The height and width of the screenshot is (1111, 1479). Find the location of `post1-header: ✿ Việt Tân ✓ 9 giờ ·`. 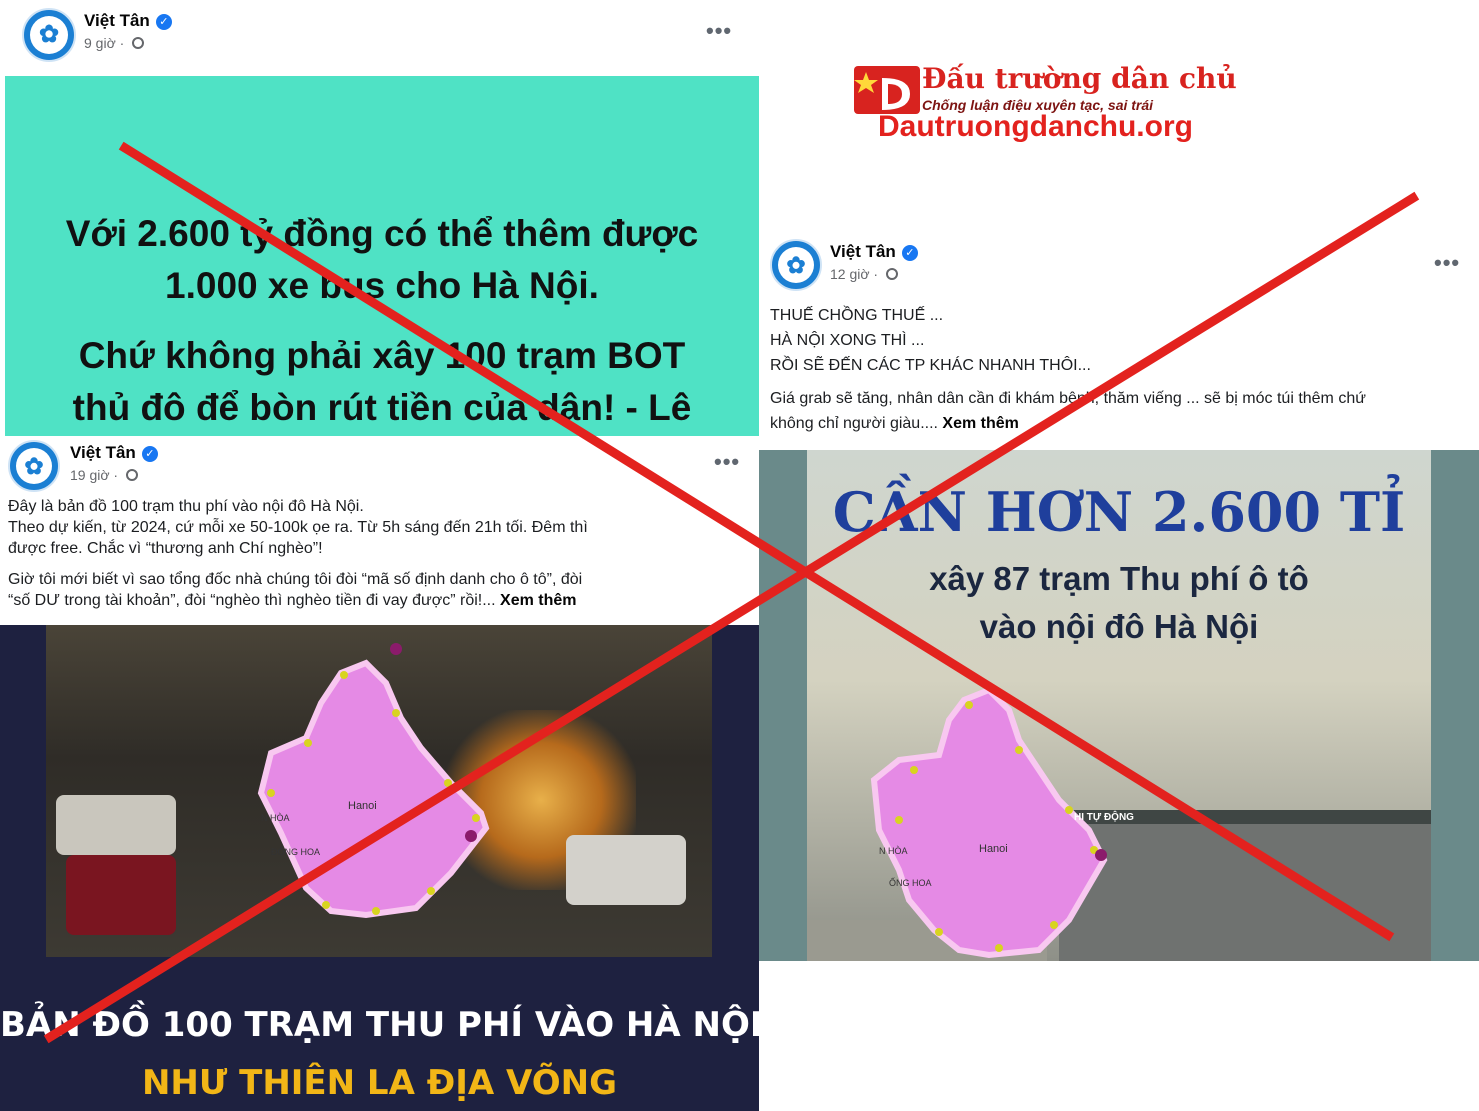

post1-header: ✿ Việt Tân ✓ 9 giờ · is located at coordinates (97, 35).